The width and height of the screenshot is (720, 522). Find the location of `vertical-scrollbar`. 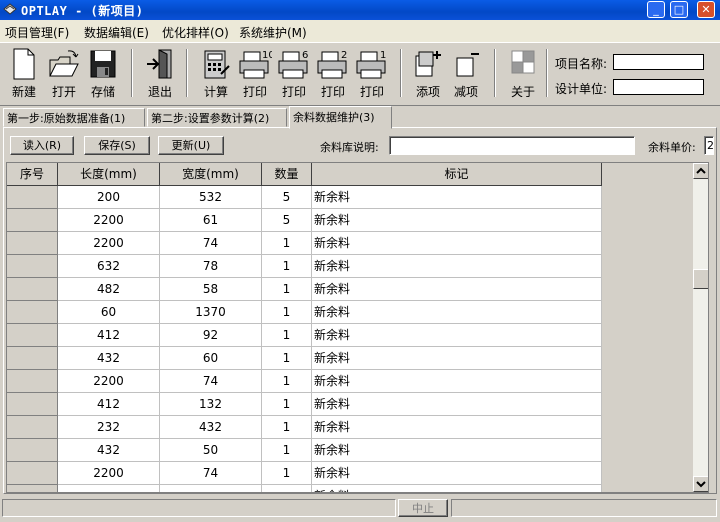

vertical-scrollbar is located at coordinates (700, 327).